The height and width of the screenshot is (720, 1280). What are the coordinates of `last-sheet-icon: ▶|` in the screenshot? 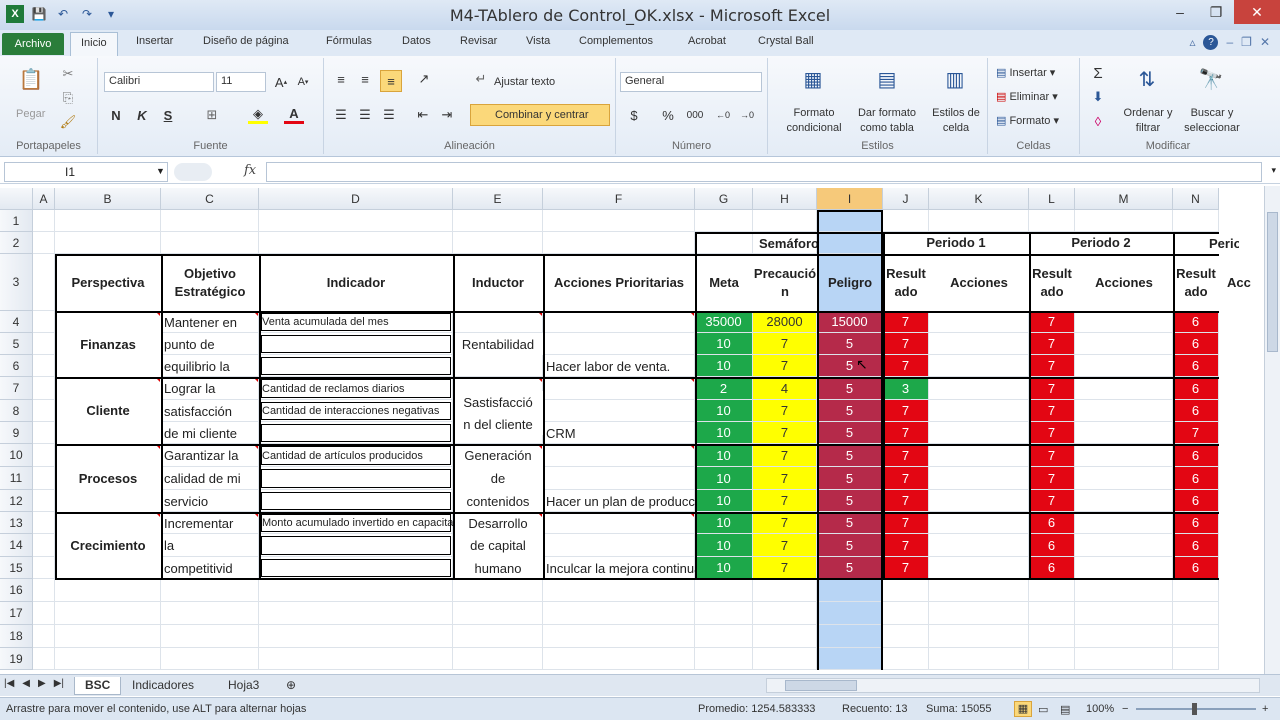 It's located at (59, 683).